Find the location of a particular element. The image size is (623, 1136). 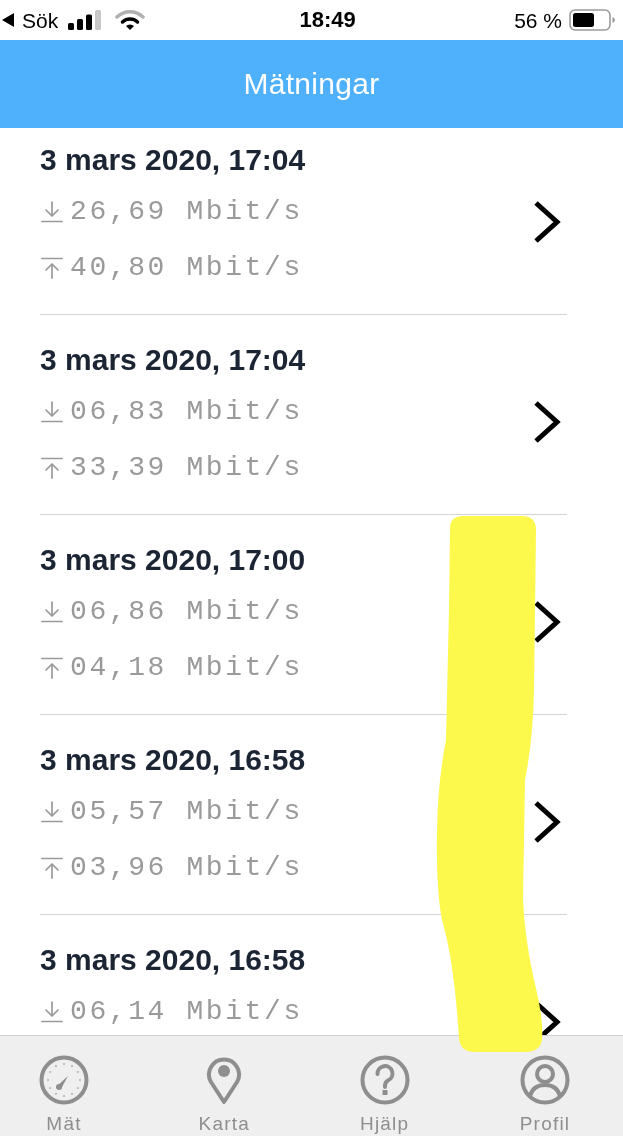

measurement-row: 3 mars 2020, 17:04 06,83 Mbit/s 33,39 Mbit/s is located at coordinates (303, 415).